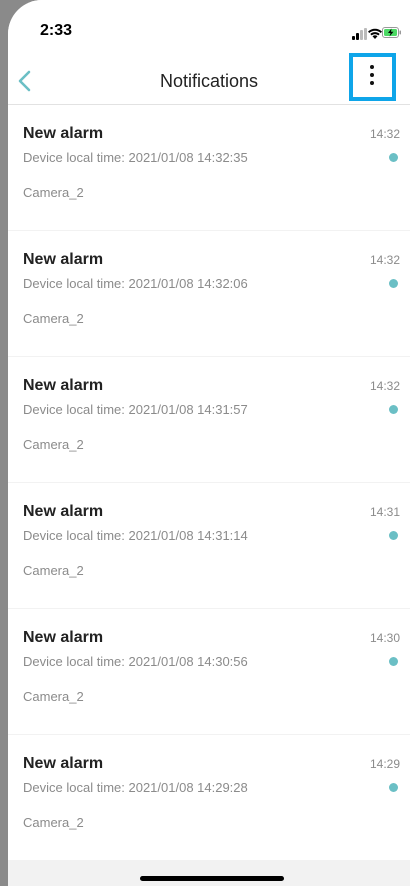 The height and width of the screenshot is (886, 410). I want to click on notification-description: Device local time: 2021/01/08 14:31:57, so click(135, 409).